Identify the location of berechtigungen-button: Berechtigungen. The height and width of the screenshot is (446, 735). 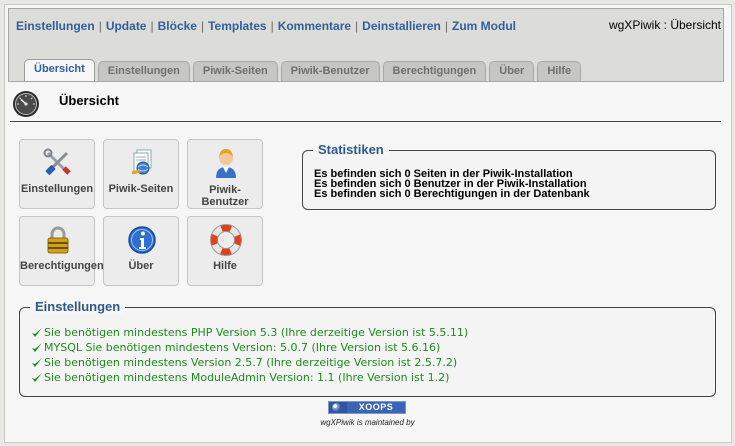
(61, 251).